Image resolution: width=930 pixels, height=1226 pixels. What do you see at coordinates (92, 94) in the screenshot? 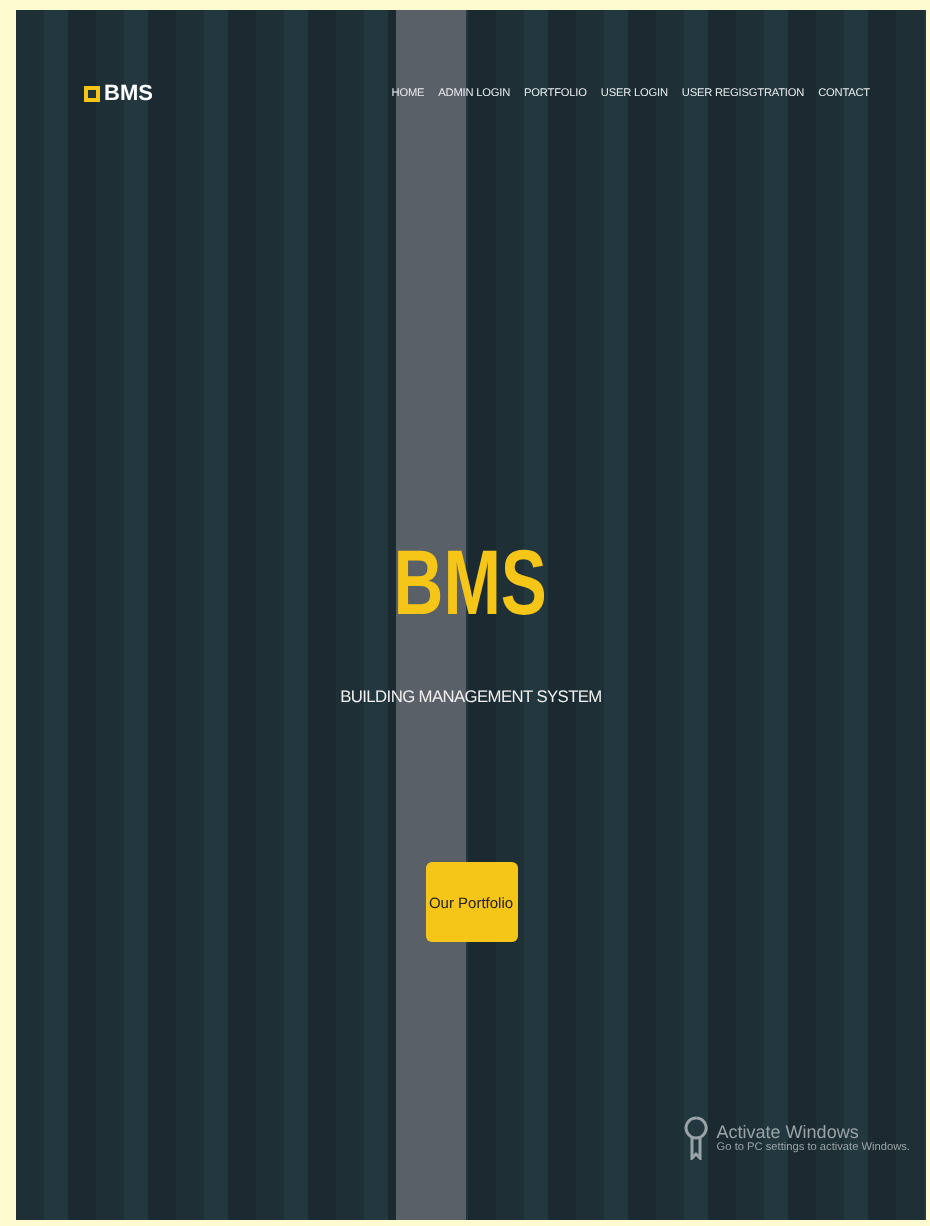
I see `logo-icon` at bounding box center [92, 94].